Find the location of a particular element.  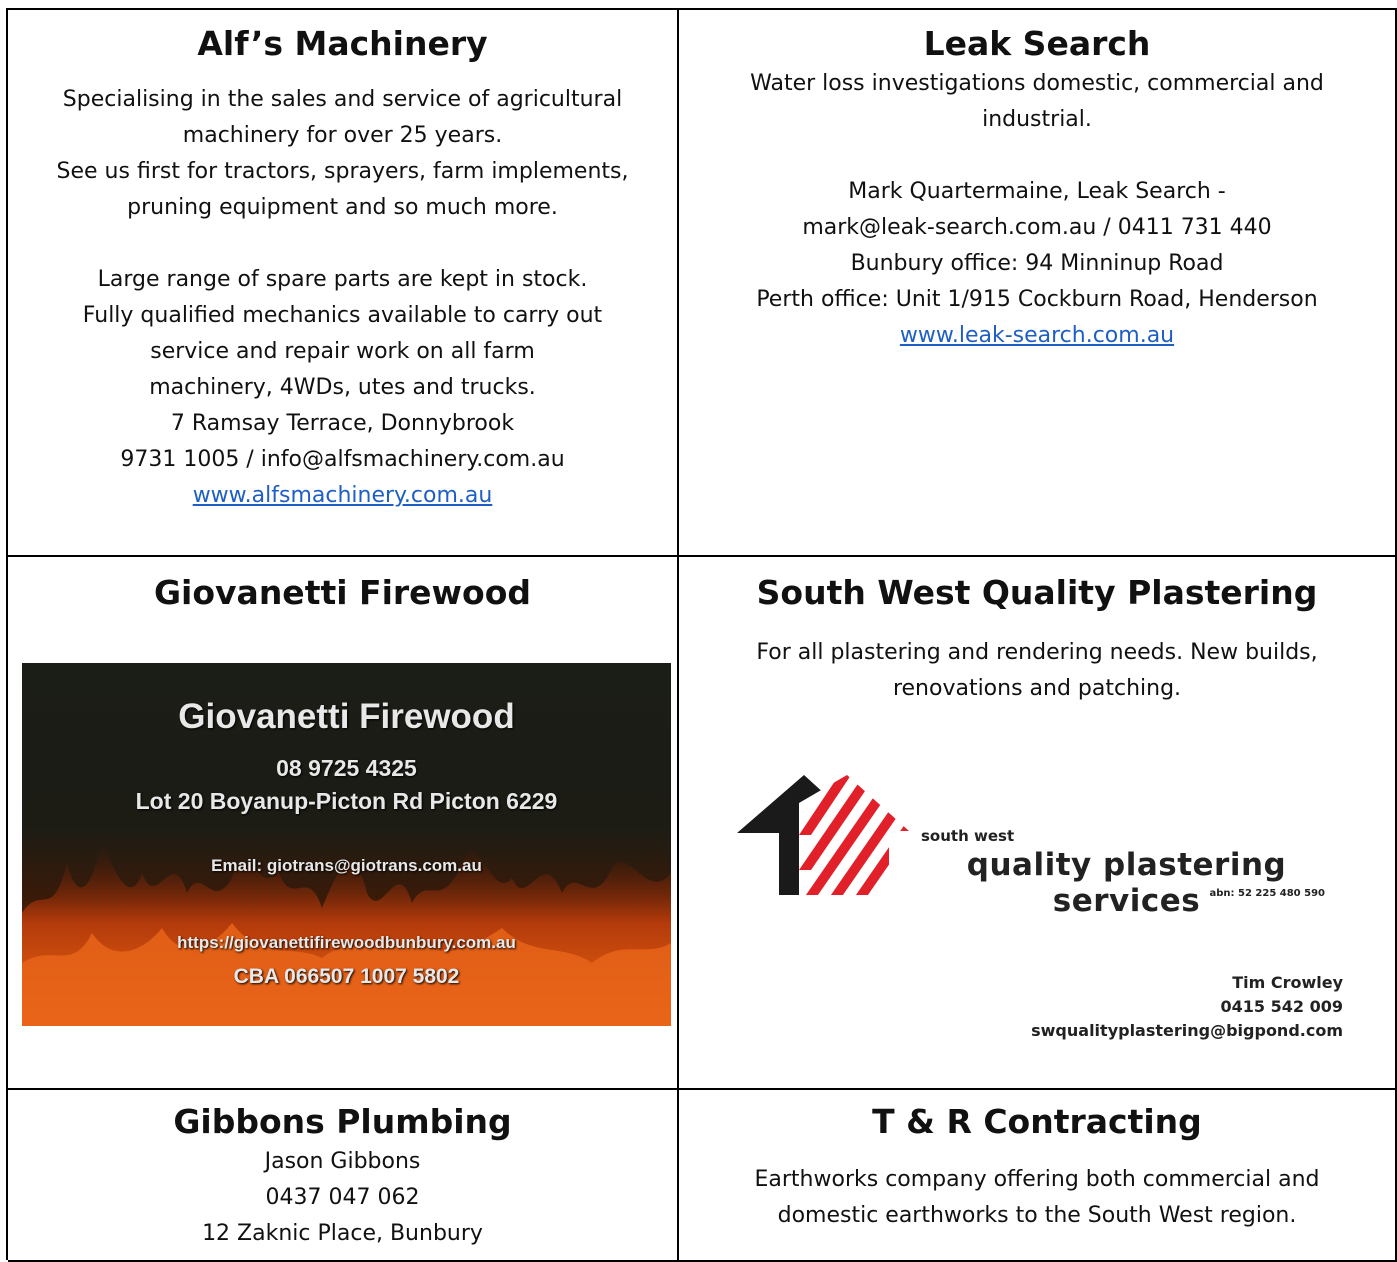

card-url: https://giovanettifirewoodbunbury.com.au is located at coordinates (346, 942).